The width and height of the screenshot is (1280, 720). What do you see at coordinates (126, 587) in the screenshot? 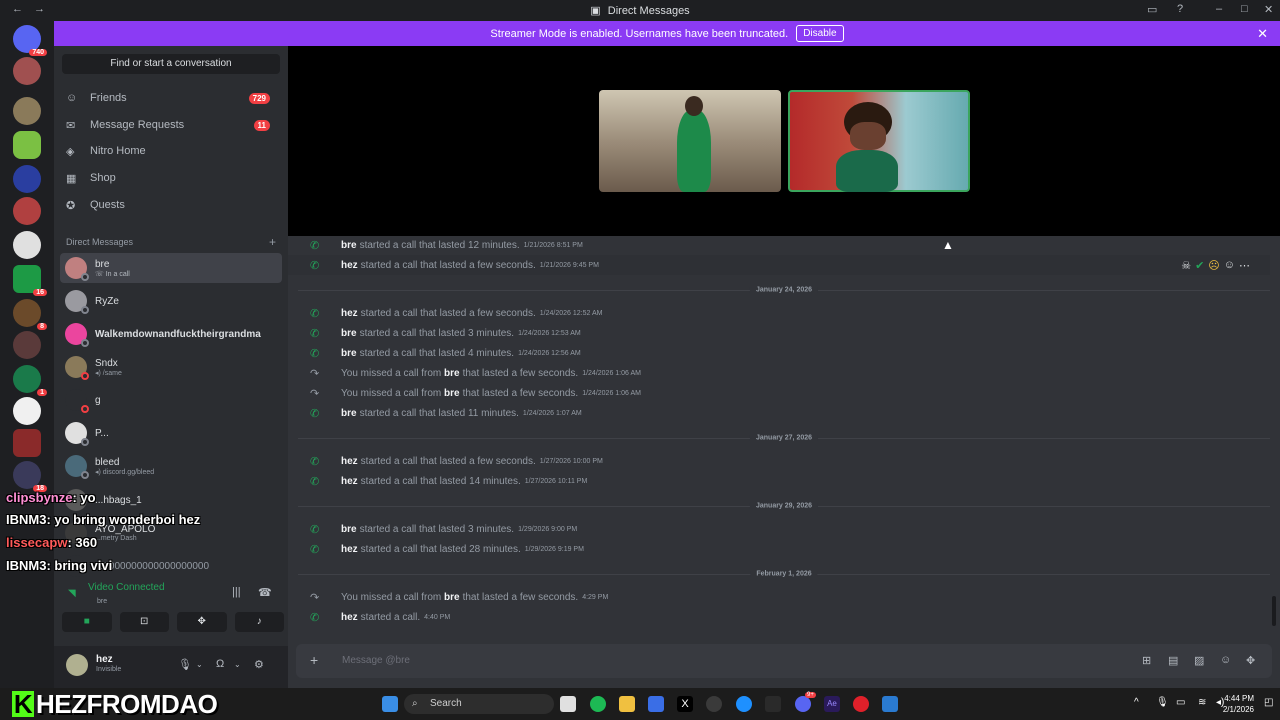
I see `voice-status: Video Connected` at bounding box center [126, 587].